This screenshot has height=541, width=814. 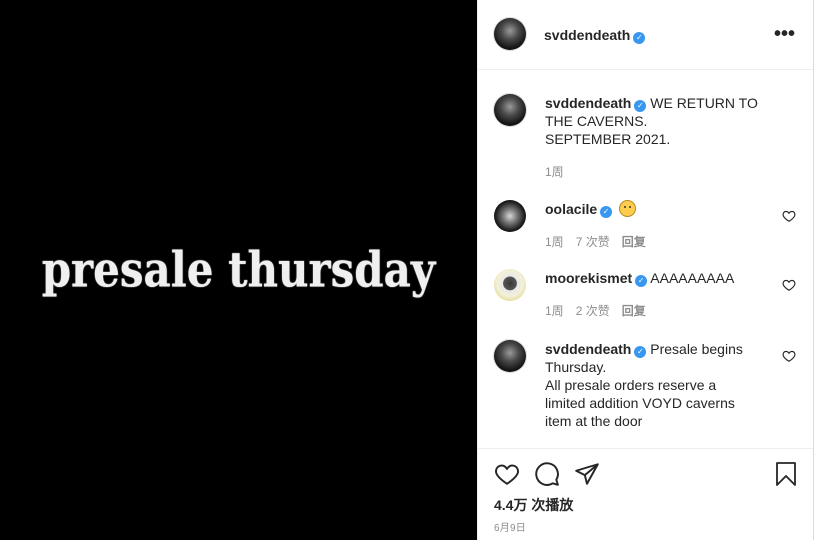 What do you see at coordinates (645, 225) in the screenshot?
I see `comment-item: oolacile ✓ 1周 7 次赞 回复` at bounding box center [645, 225].